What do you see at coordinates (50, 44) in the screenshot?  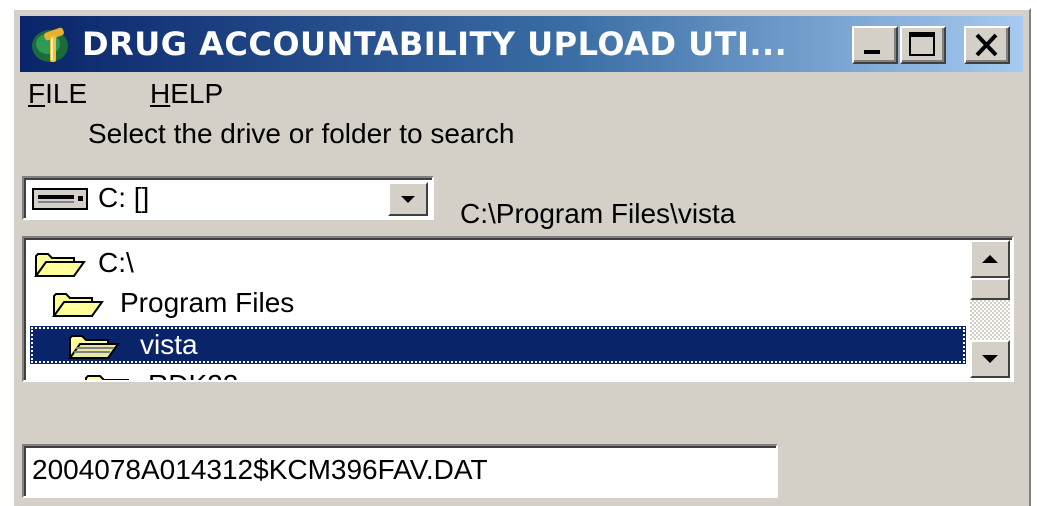 I see `pill-app-icon` at bounding box center [50, 44].